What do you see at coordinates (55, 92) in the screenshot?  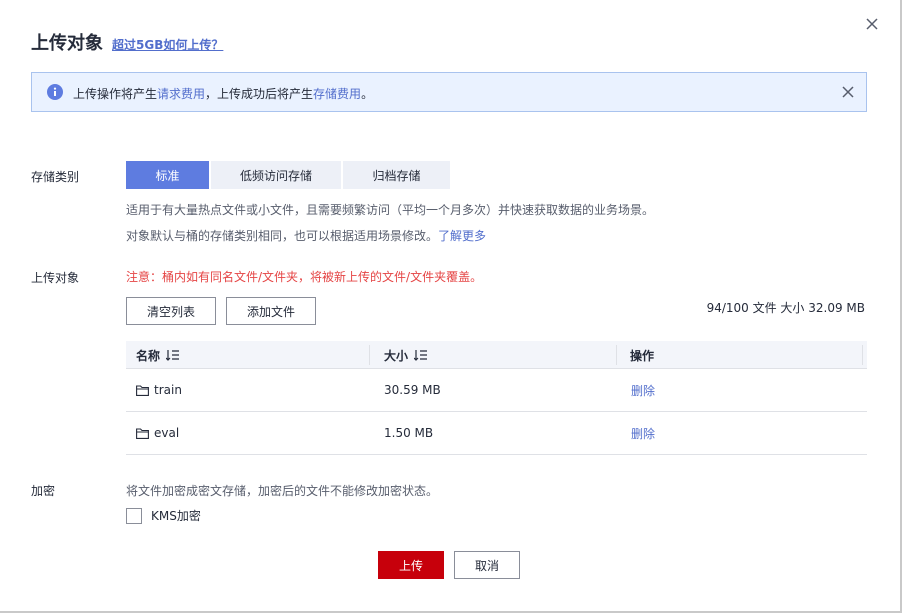 I see `info-icon` at bounding box center [55, 92].